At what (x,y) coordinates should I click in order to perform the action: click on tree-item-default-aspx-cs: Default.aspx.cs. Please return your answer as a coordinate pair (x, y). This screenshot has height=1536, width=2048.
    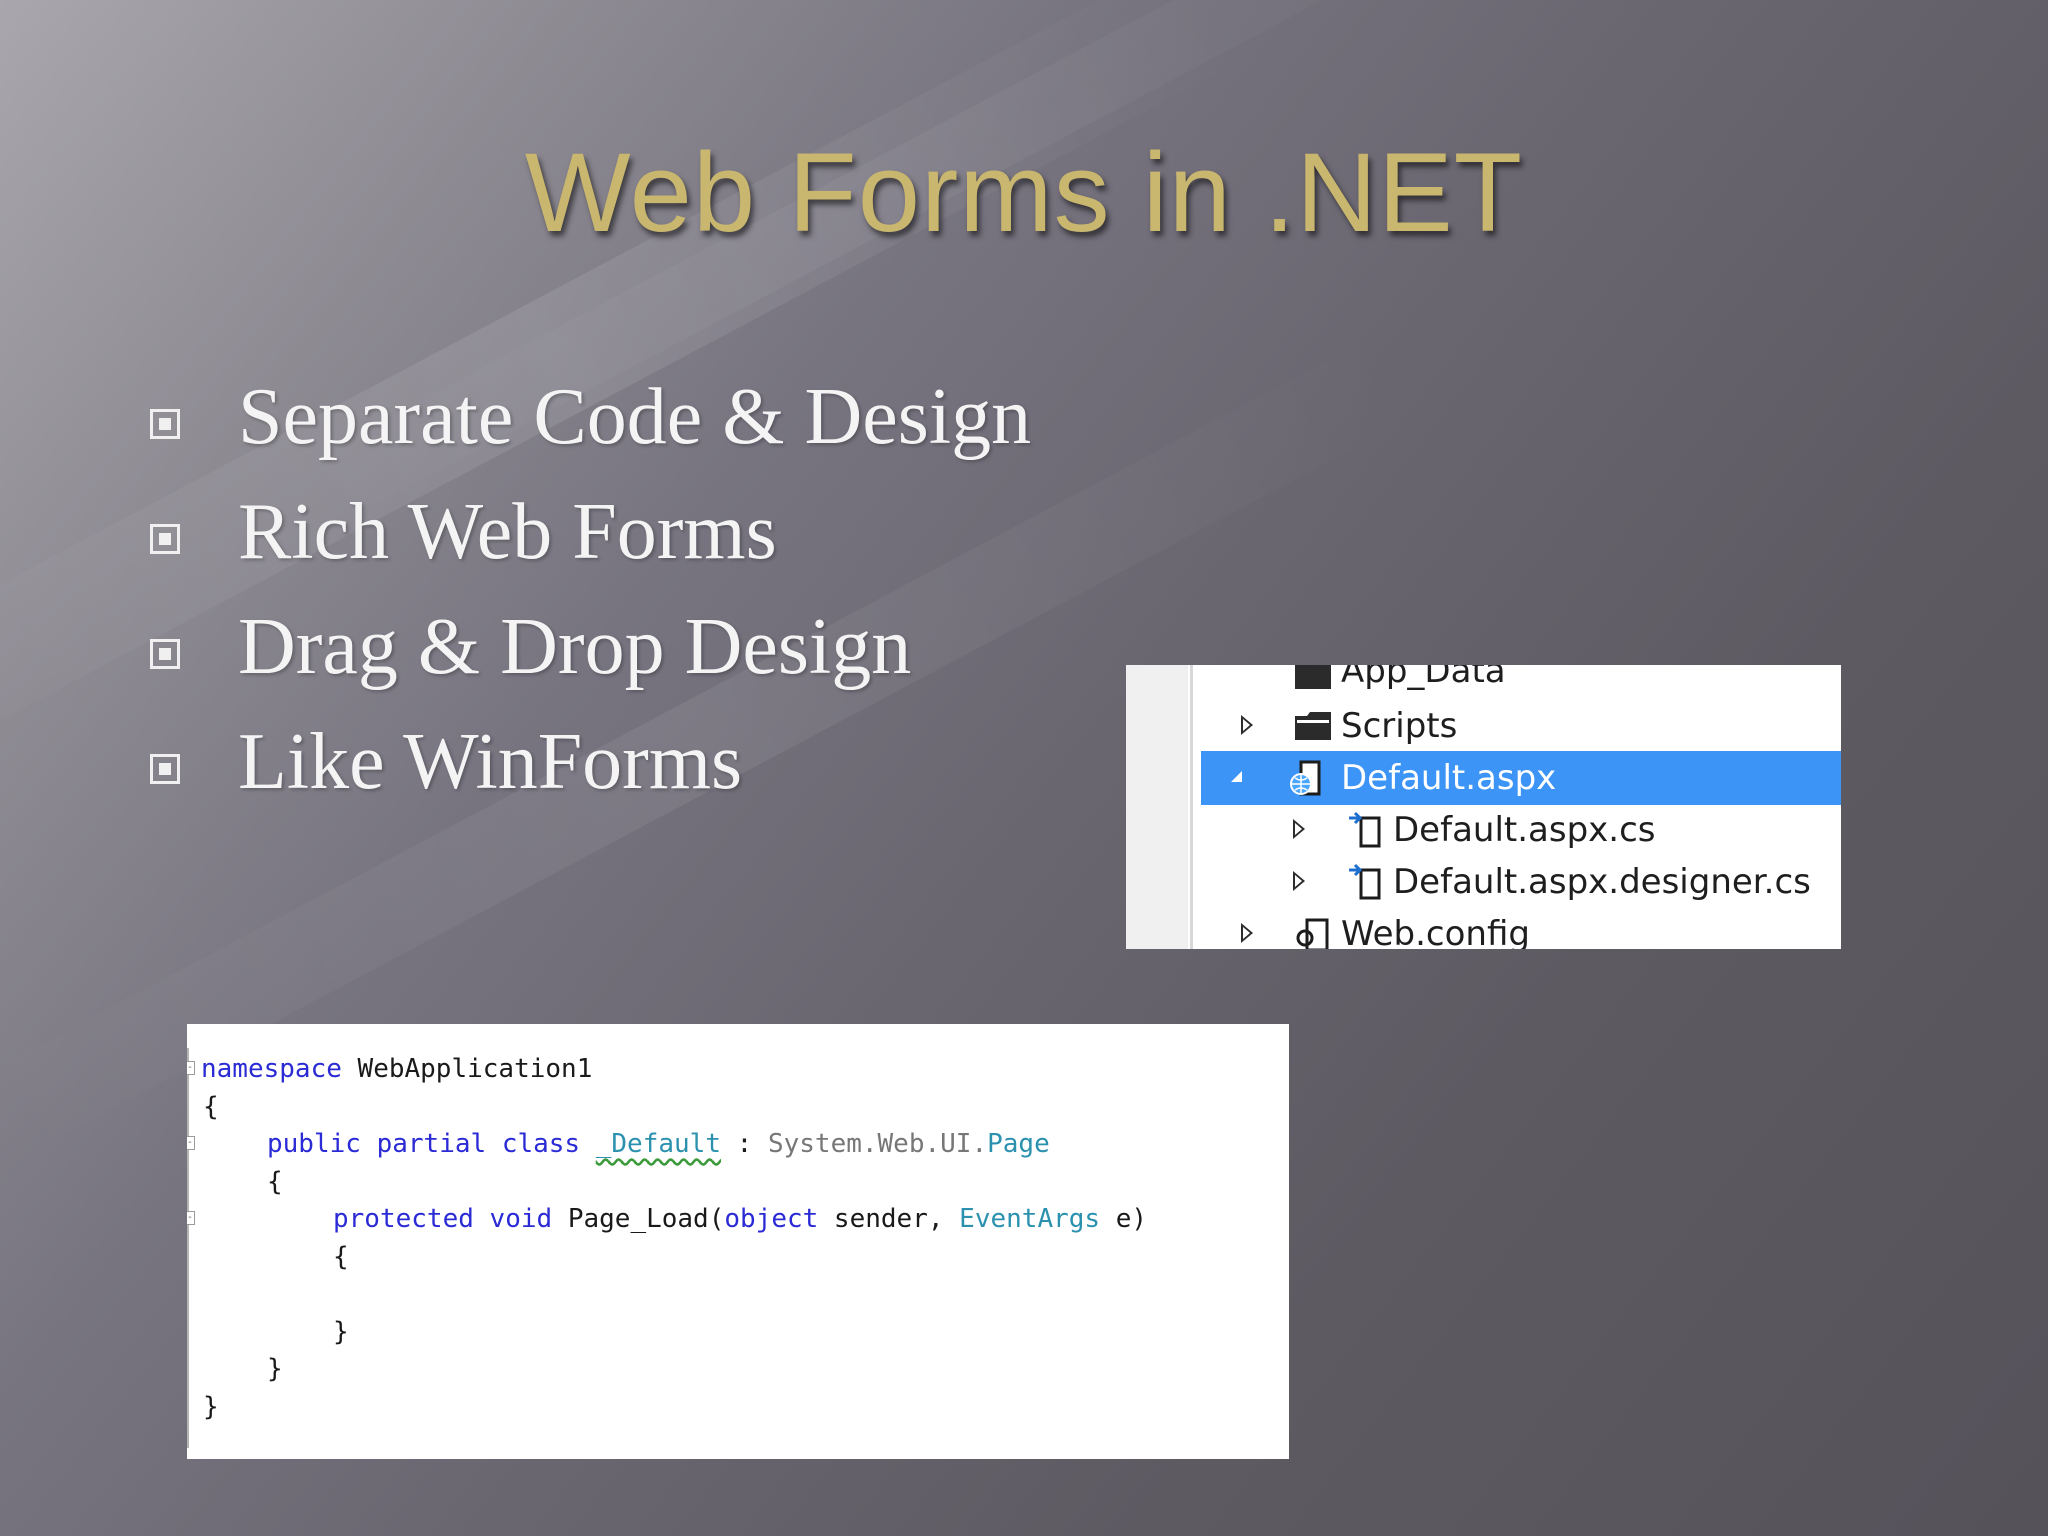
    Looking at the image, I should click on (1521, 830).